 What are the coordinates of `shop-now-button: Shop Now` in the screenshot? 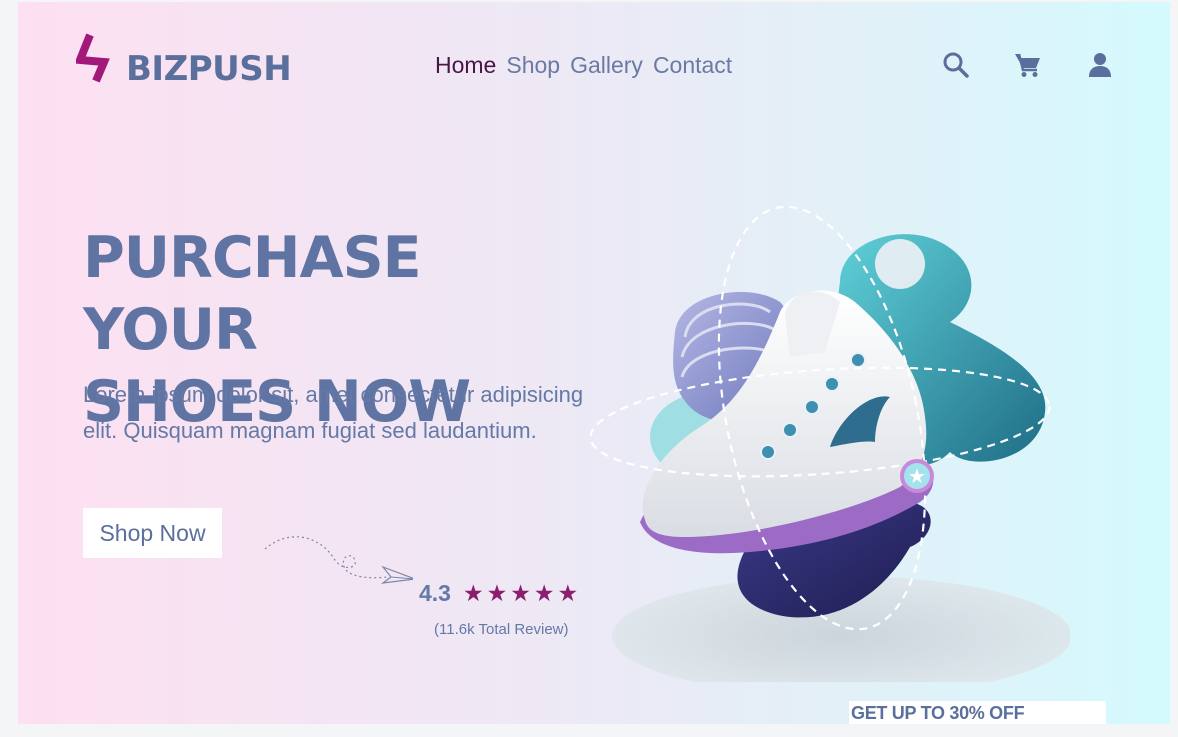 It's located at (152, 533).